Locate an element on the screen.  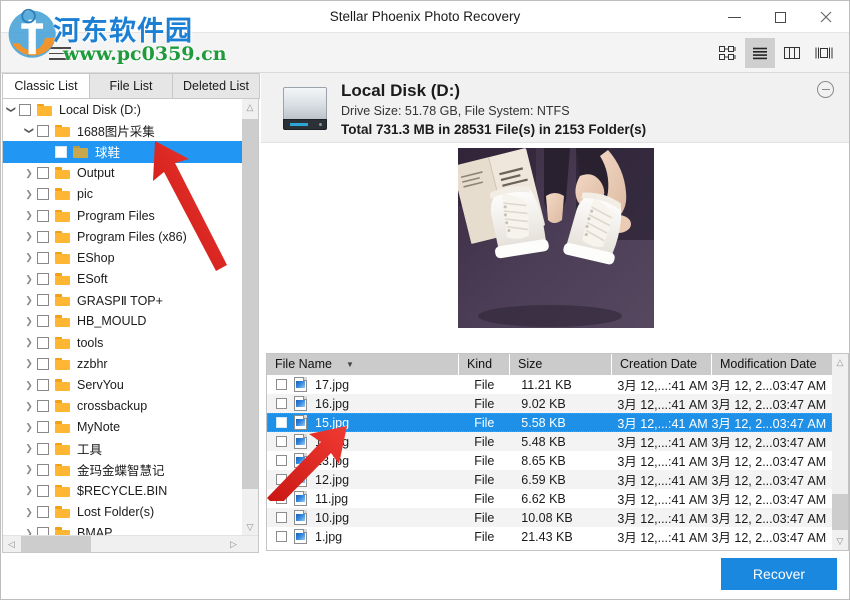
tree-item-ServYou: ❯ ServYou is located at coordinates (123, 384).